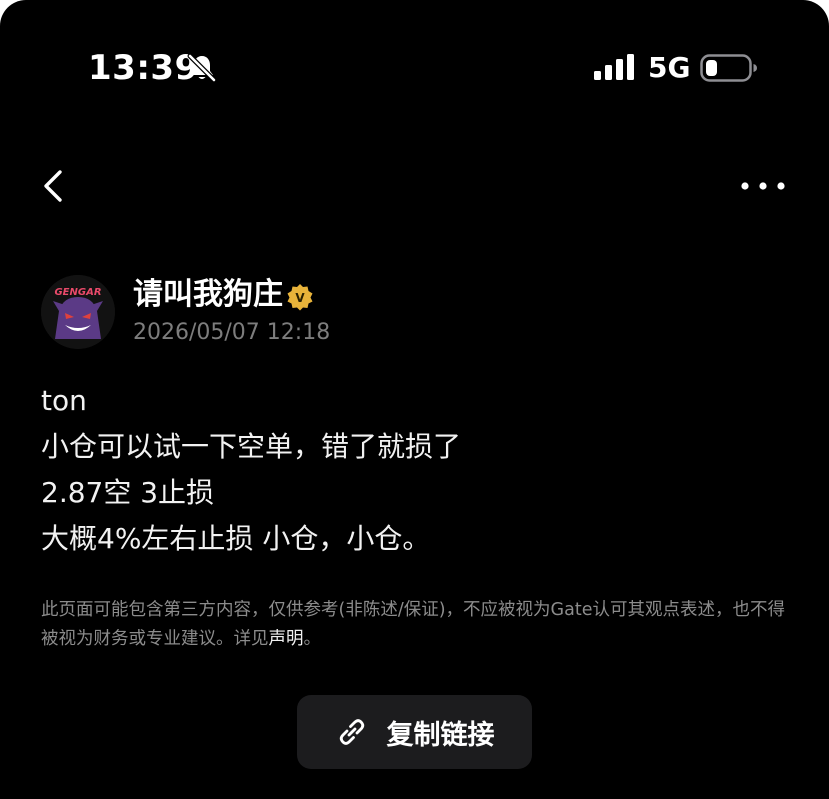 This screenshot has height=799, width=829. What do you see at coordinates (77, 292) in the screenshot?
I see `svg-text: GENGAR` at bounding box center [77, 292].